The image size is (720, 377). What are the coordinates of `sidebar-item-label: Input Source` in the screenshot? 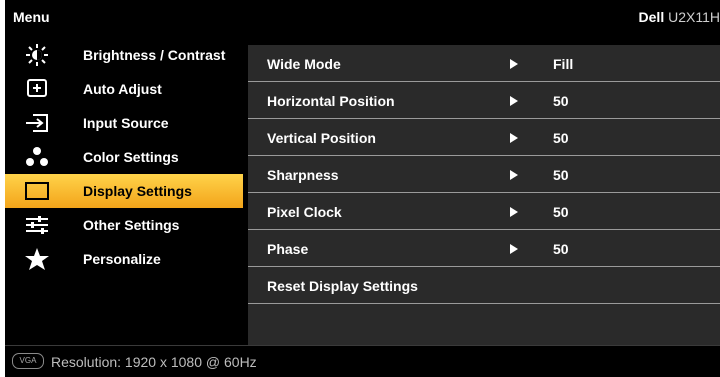 It's located at (126, 123).